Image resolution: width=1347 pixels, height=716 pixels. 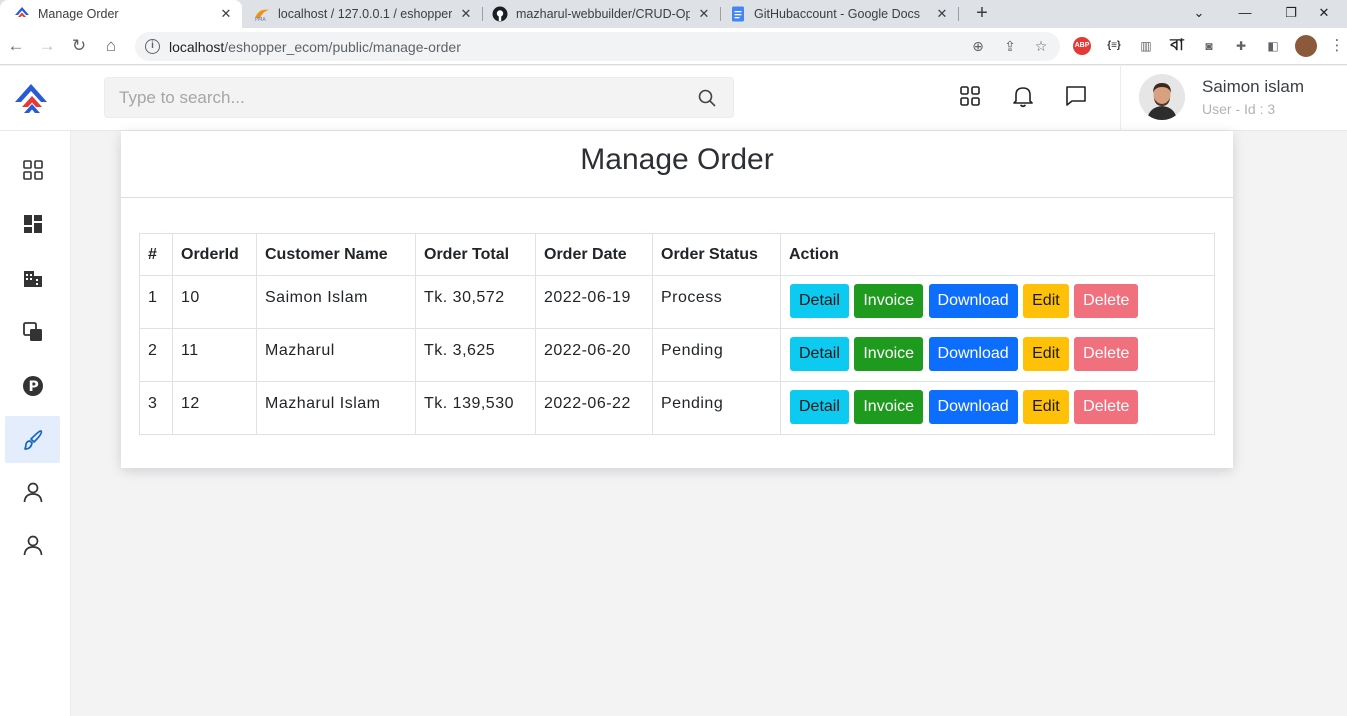 What do you see at coordinates (978, 46) in the screenshot?
I see `zoom-icon: ⊕` at bounding box center [978, 46].